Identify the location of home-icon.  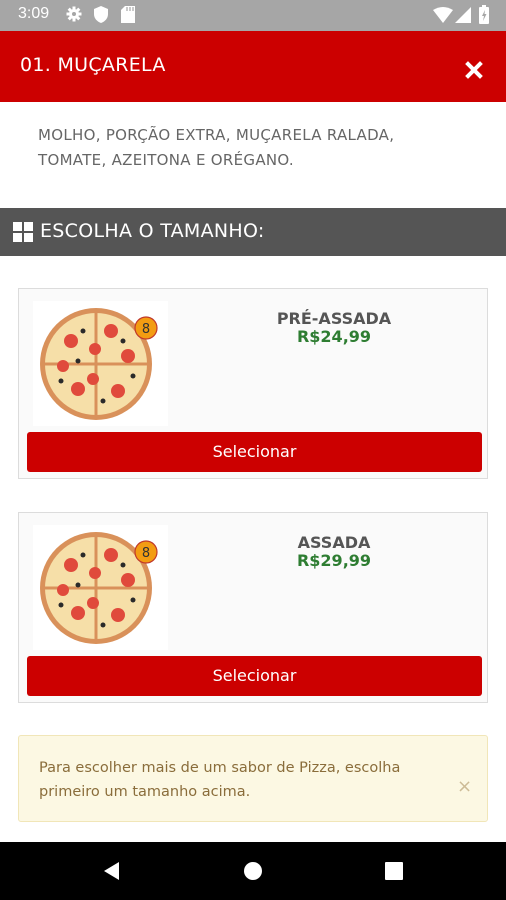
(253, 871).